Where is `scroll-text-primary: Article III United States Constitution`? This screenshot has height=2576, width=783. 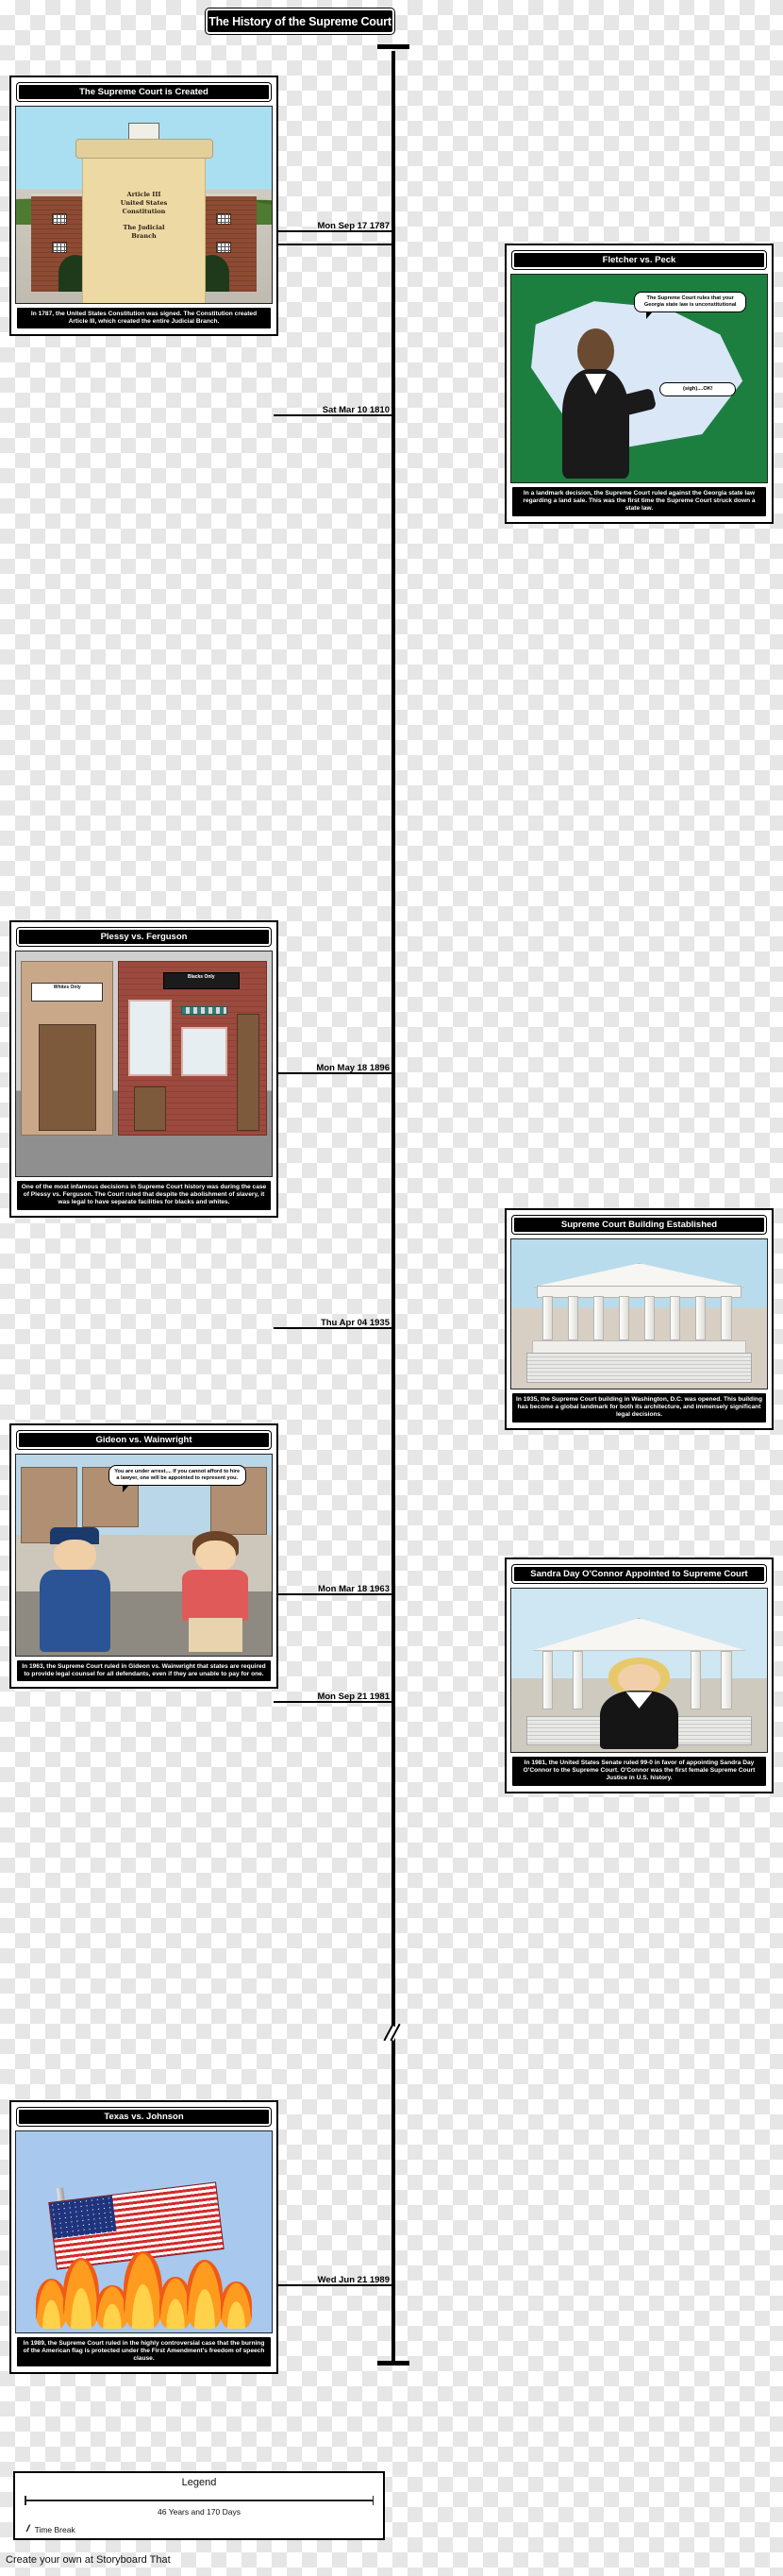 scroll-text-primary: Article III United States Constitution is located at coordinates (144, 204).